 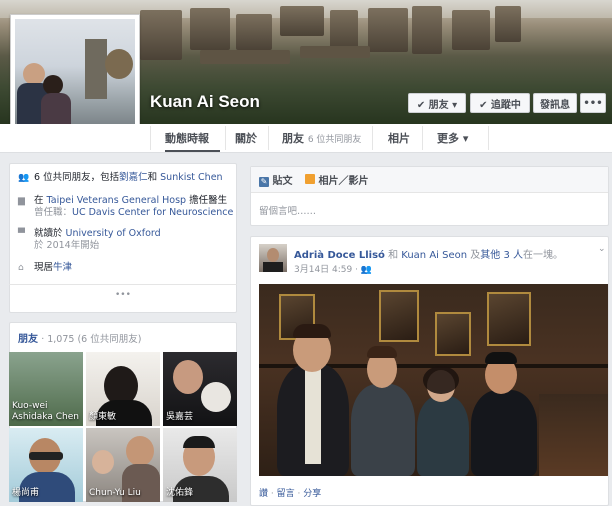 What do you see at coordinates (192, 151) in the screenshot?
I see `active-tab-indicator` at bounding box center [192, 151].